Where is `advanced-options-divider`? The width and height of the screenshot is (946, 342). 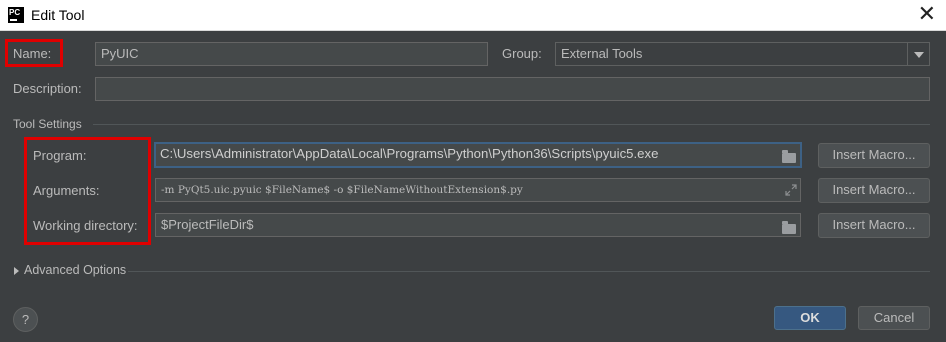
advanced-options-divider is located at coordinates (529, 271).